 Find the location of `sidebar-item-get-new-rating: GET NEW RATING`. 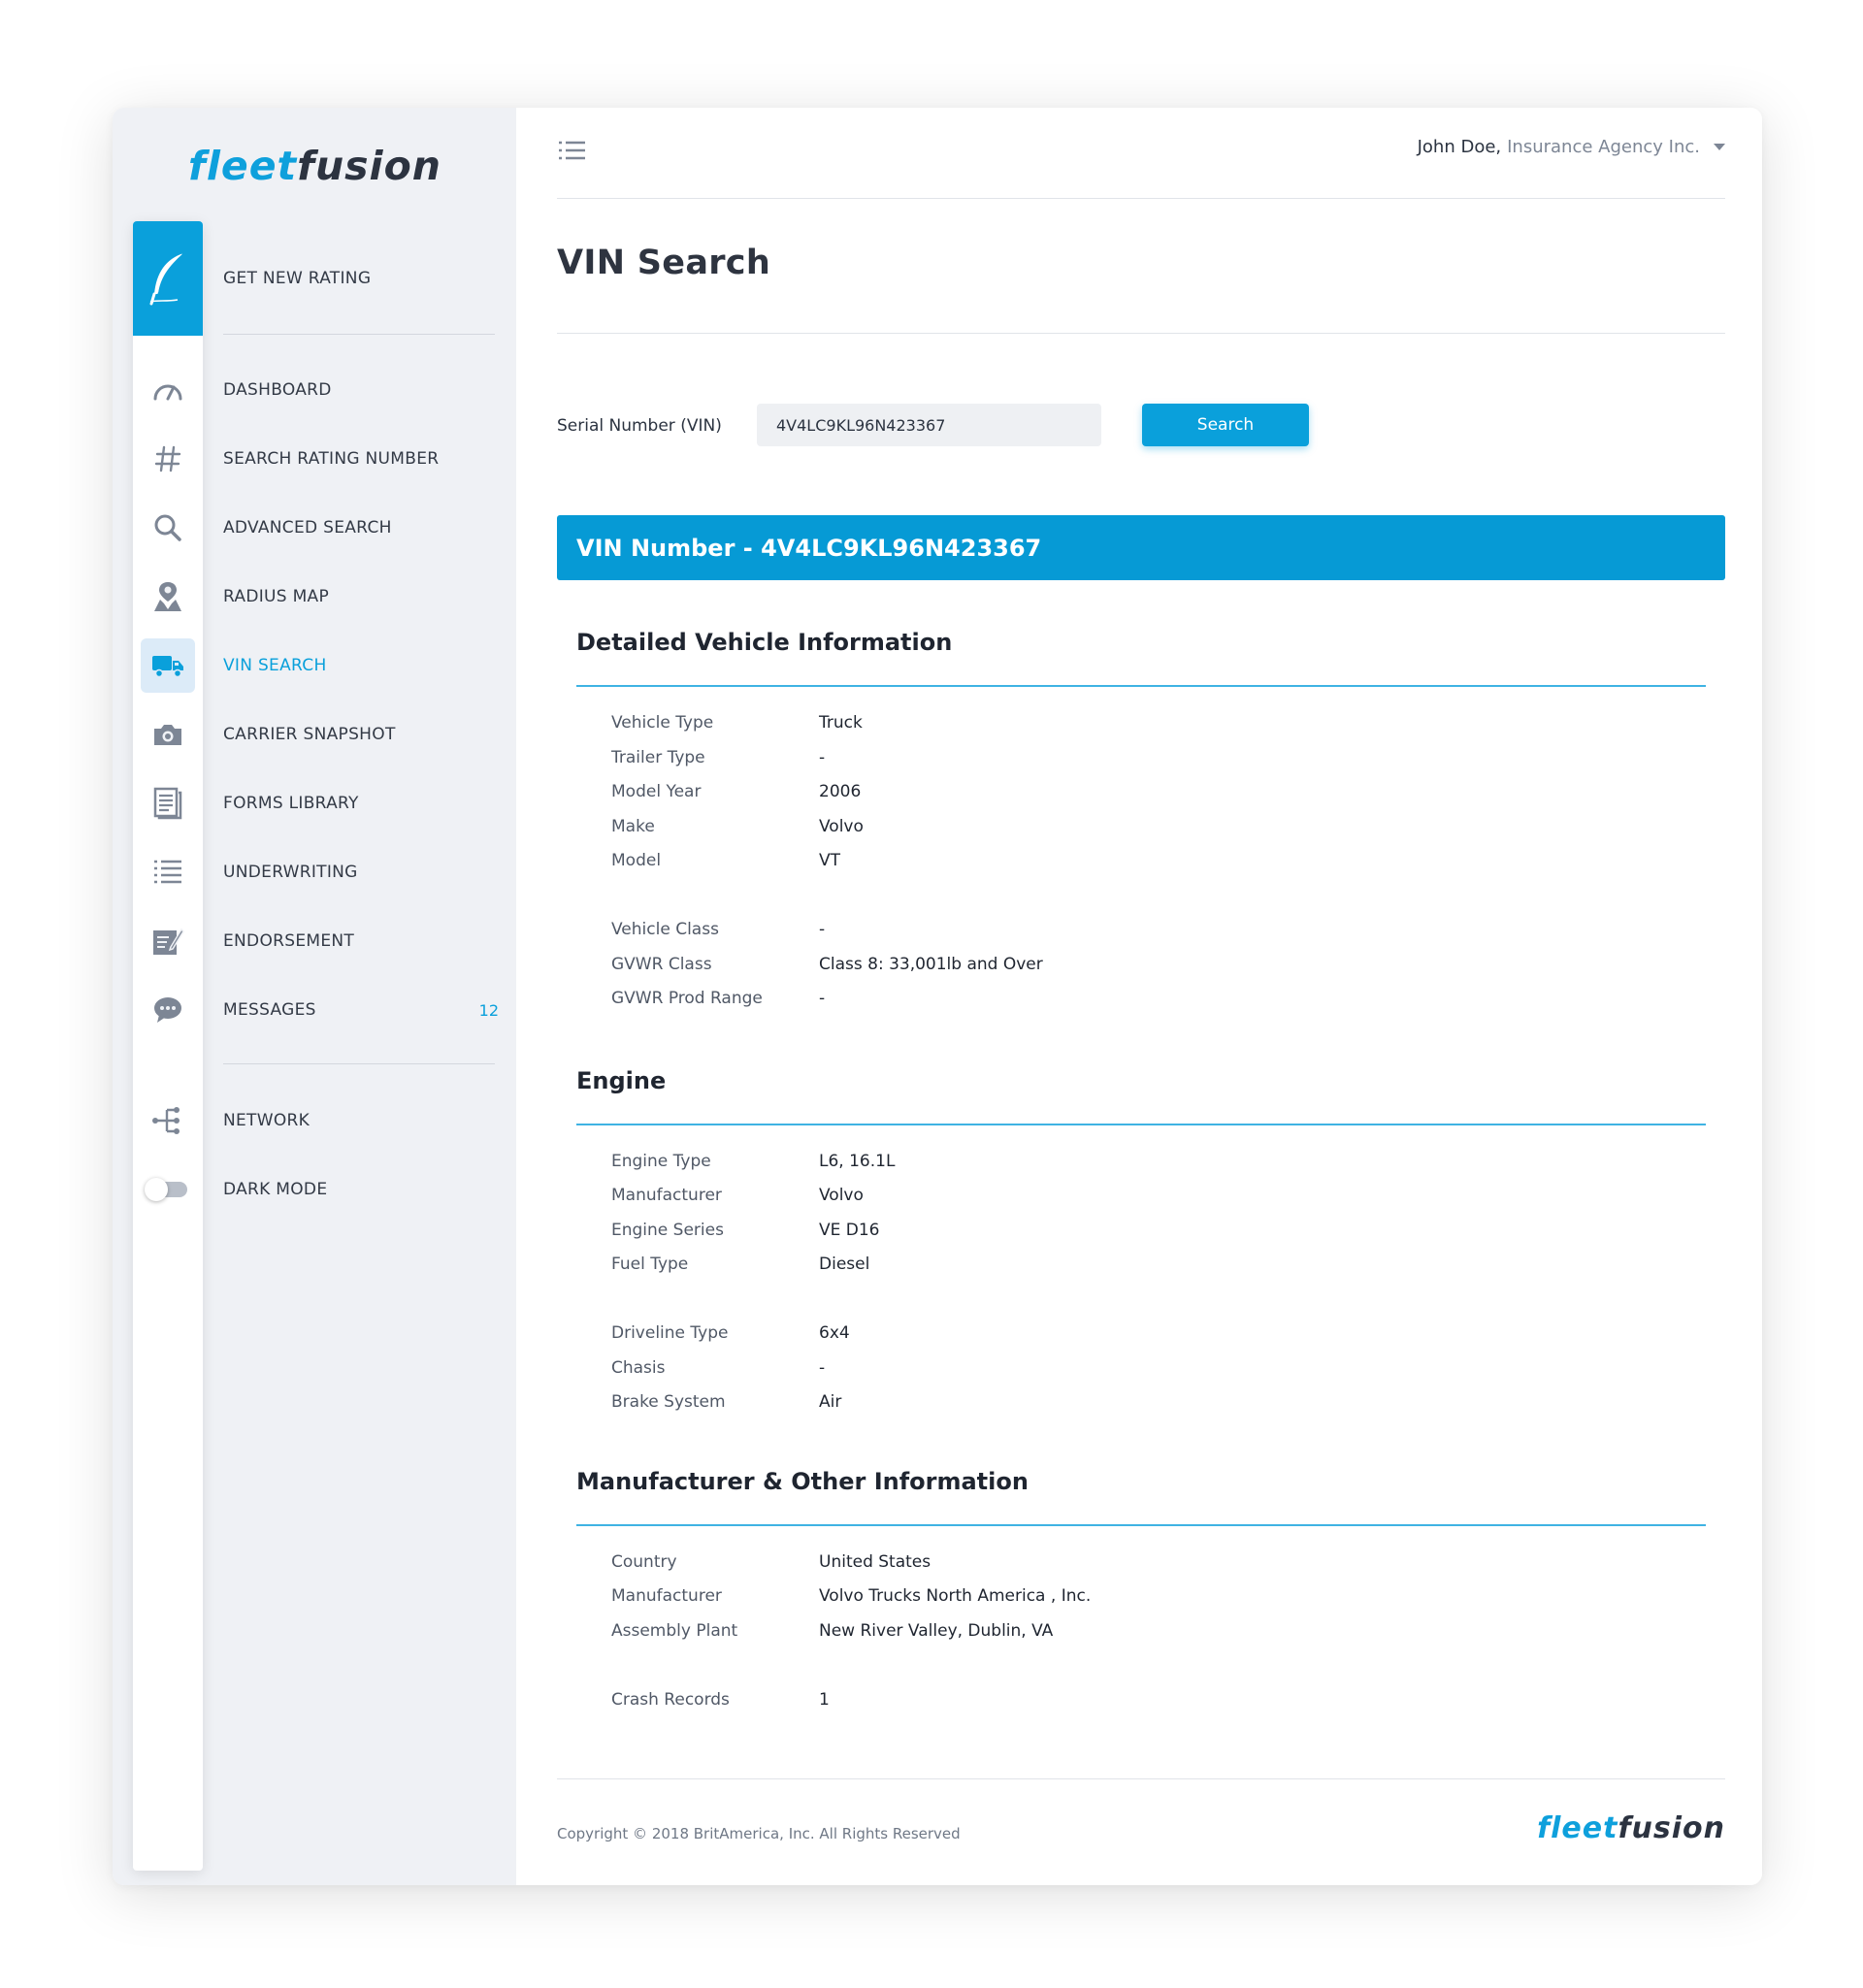

sidebar-item-get-new-rating: GET NEW RATING is located at coordinates (314, 278).